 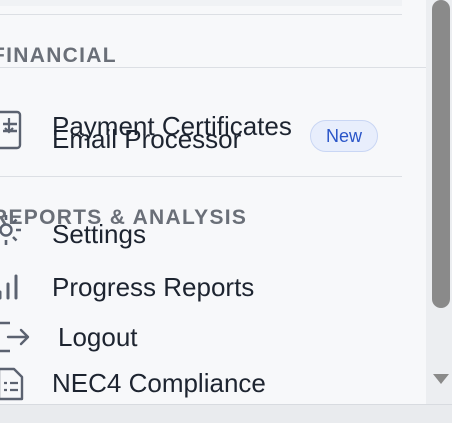 What do you see at coordinates (159, 383) in the screenshot?
I see `nav-item-nec4-compliance: NEC4 Compliance` at bounding box center [159, 383].